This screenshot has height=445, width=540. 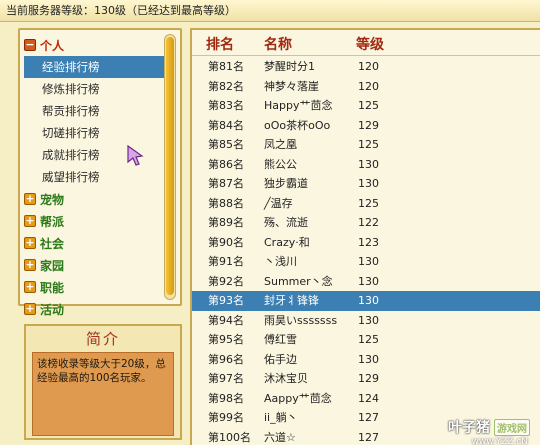 I want to click on rank-cell: 第98名, so click(x=226, y=398).